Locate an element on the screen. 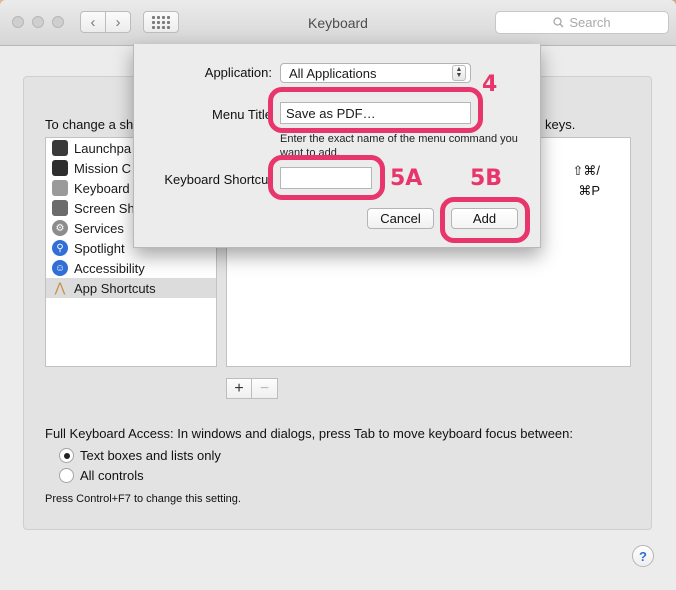 This screenshot has height=590, width=676. gear-icon: ⚙ is located at coordinates (60, 228).